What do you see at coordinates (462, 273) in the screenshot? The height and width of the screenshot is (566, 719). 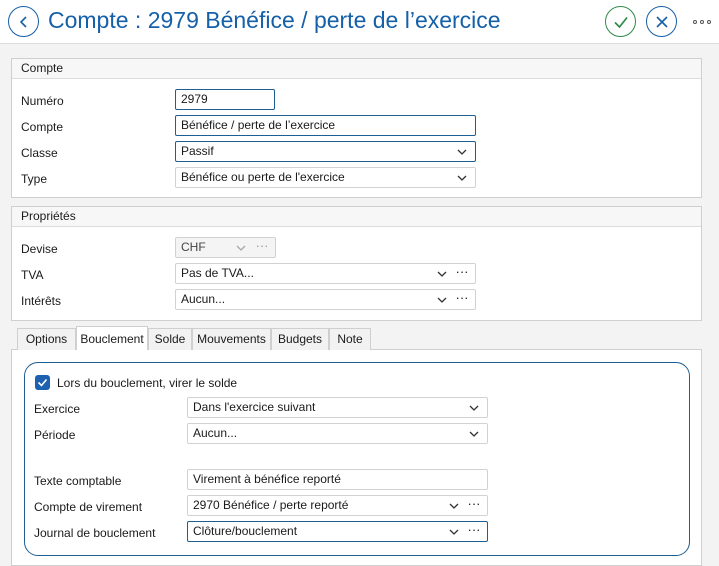 I see `tva-more-button: ···` at bounding box center [462, 273].